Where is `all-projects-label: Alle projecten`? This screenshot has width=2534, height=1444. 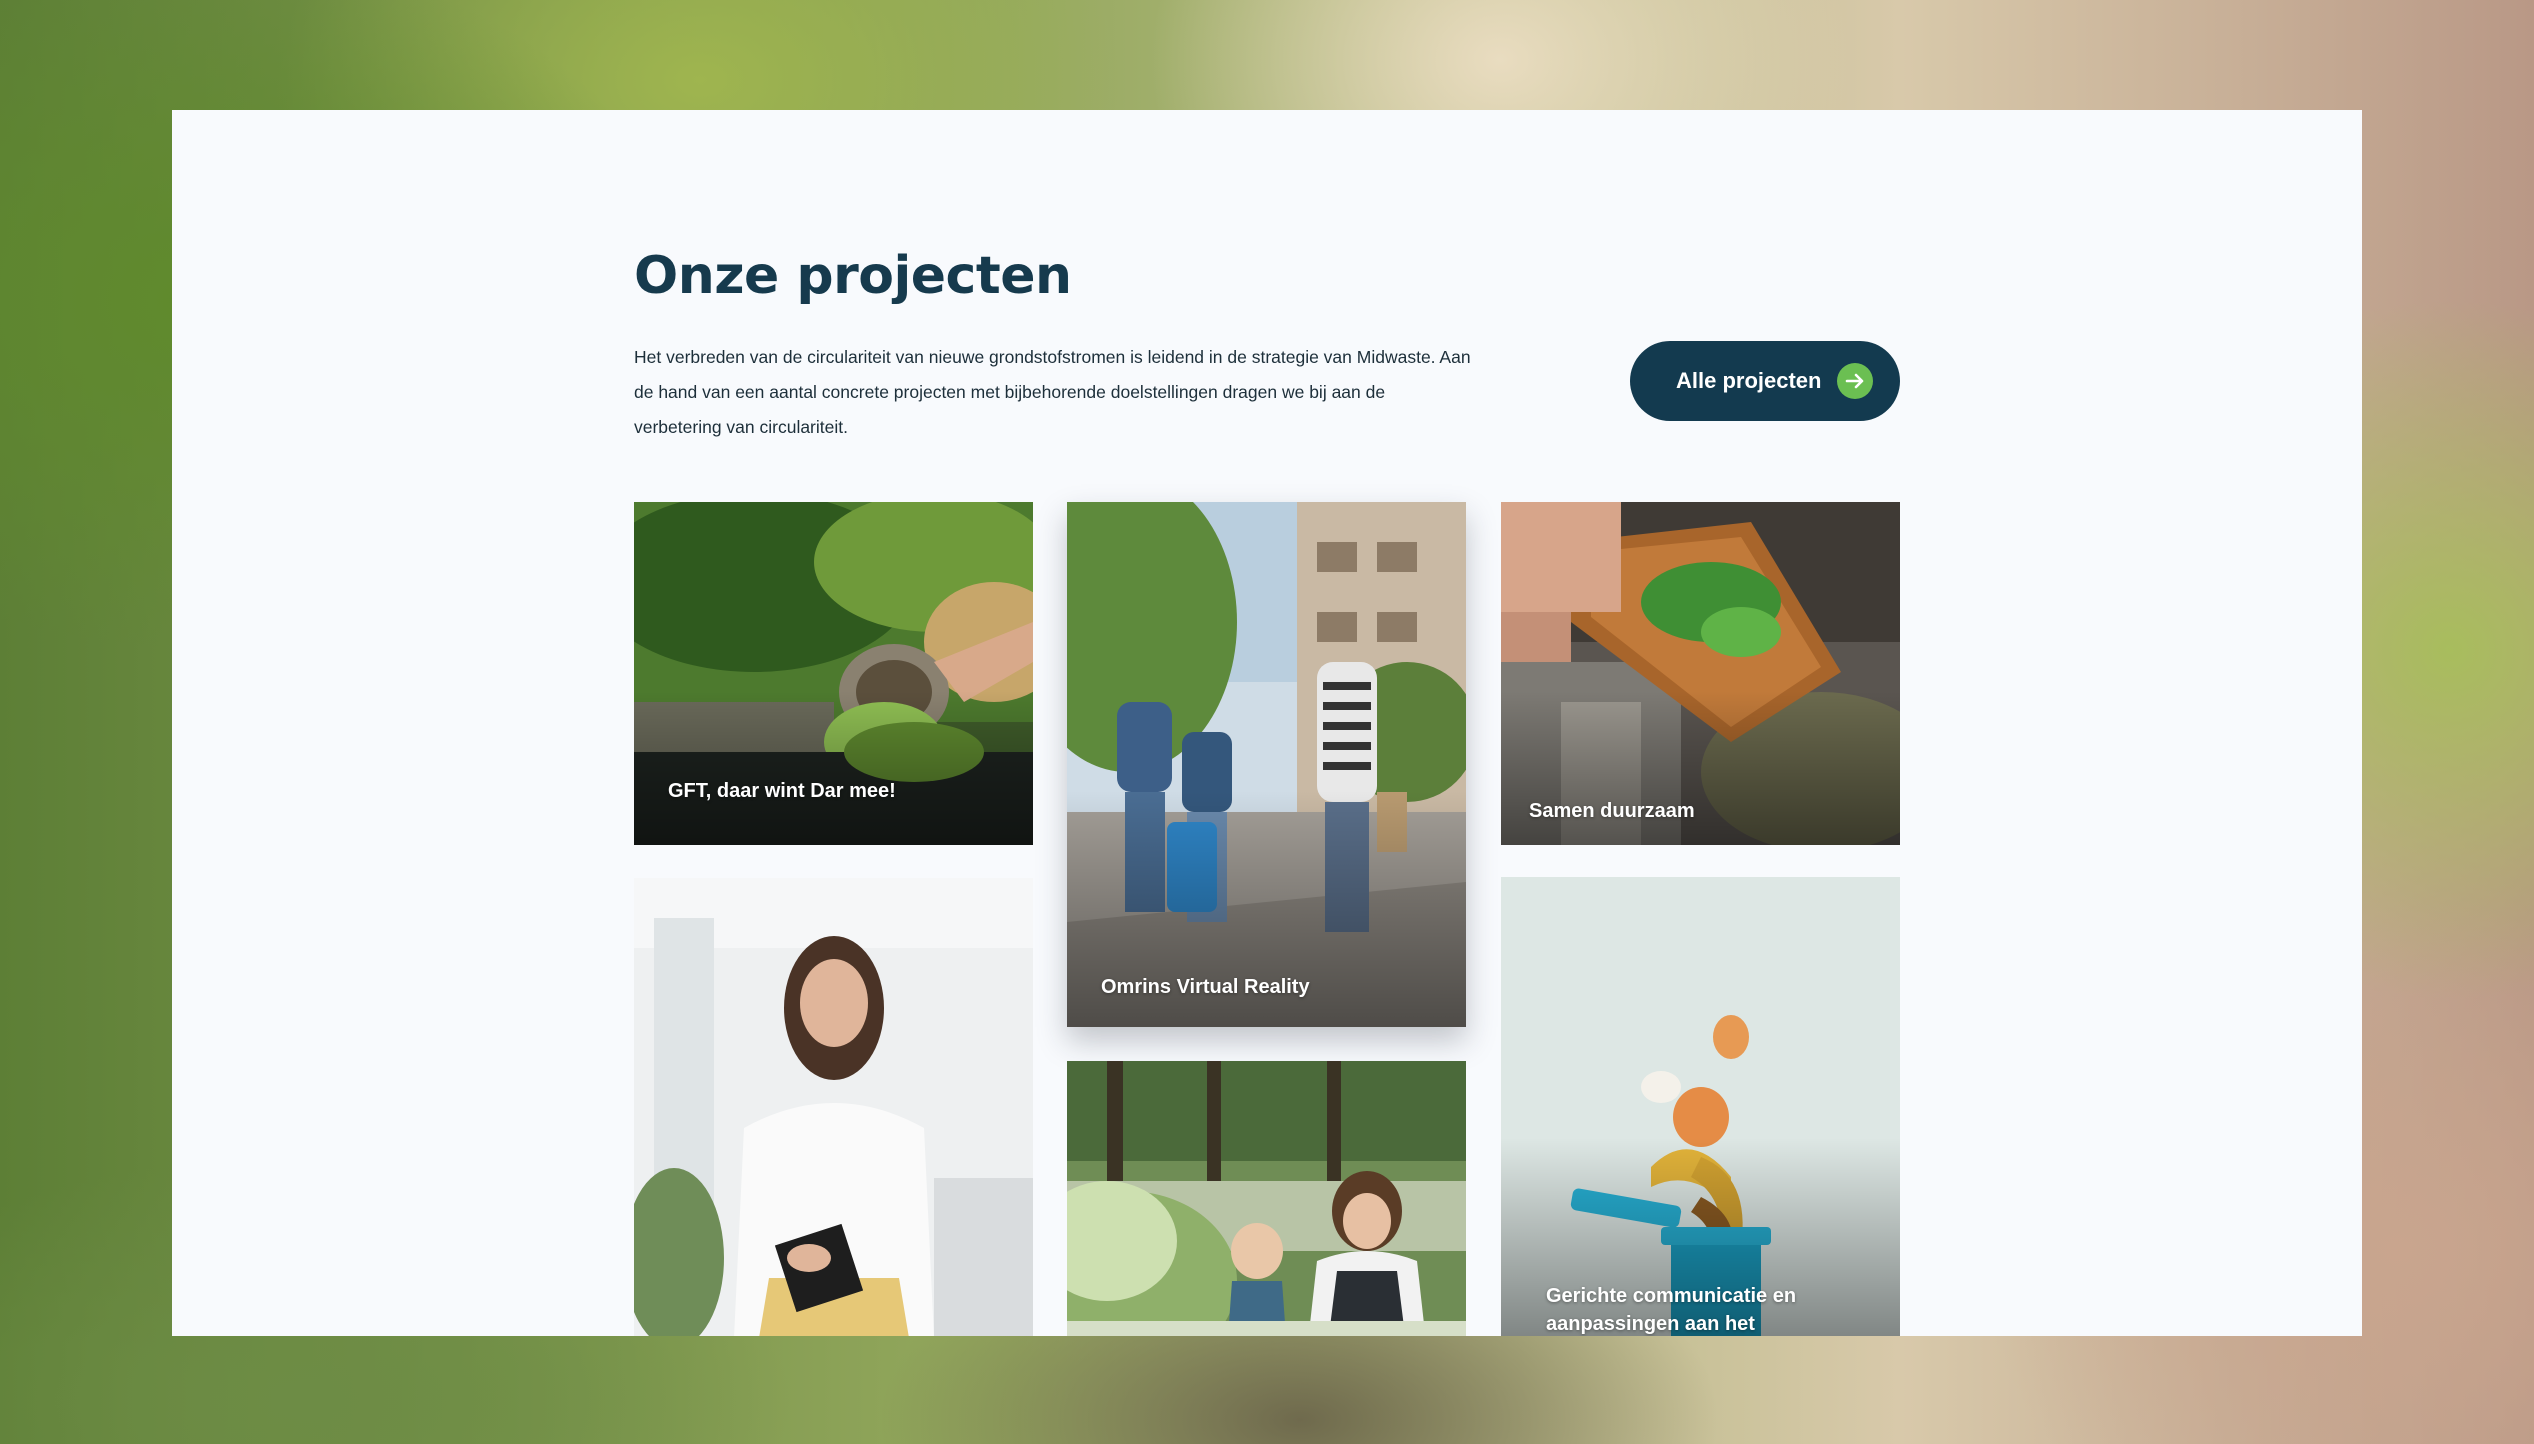
all-projects-label: Alle projecten is located at coordinates (1749, 380).